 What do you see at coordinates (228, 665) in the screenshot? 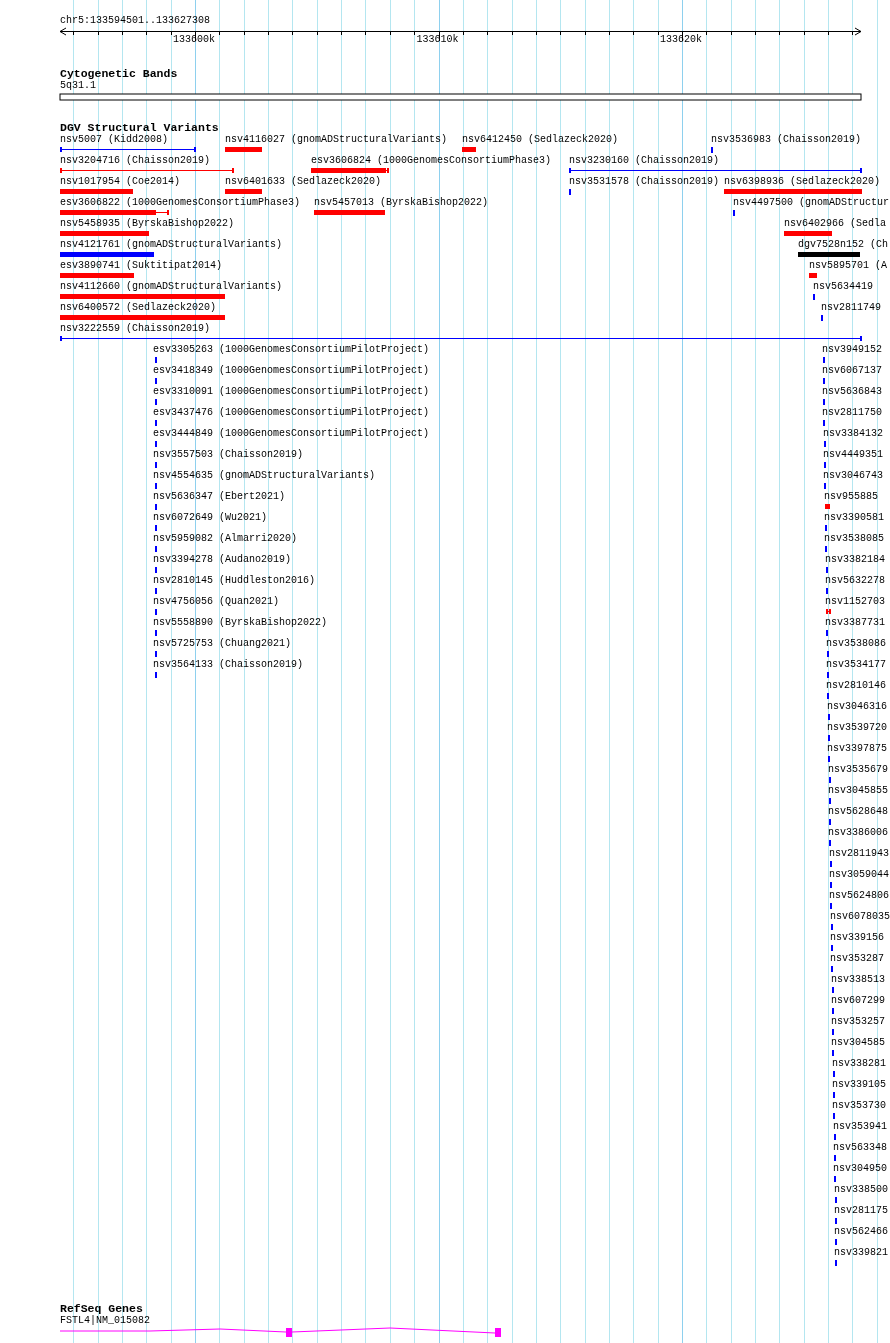
I see `variant-label: nsv3564133 (Chaisson2019)` at bounding box center [228, 665].